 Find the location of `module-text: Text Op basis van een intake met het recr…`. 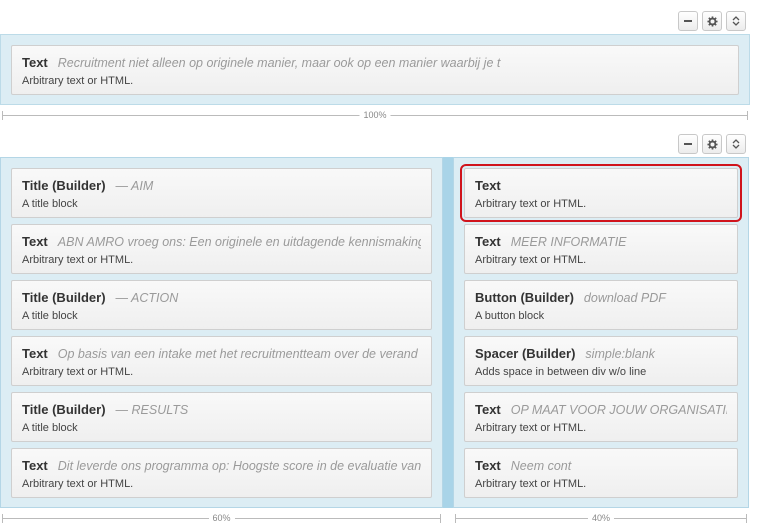

module-text: Text Op basis van een intake met het recr… is located at coordinates (221, 361).